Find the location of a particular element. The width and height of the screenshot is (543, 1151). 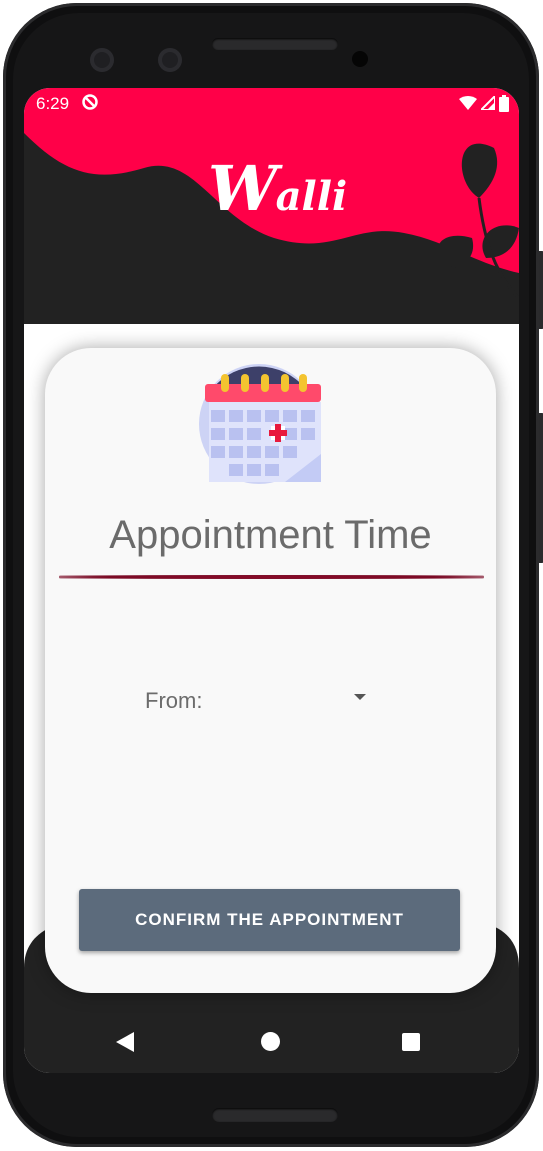

status-bar: 6:29 is located at coordinates (271, 104).